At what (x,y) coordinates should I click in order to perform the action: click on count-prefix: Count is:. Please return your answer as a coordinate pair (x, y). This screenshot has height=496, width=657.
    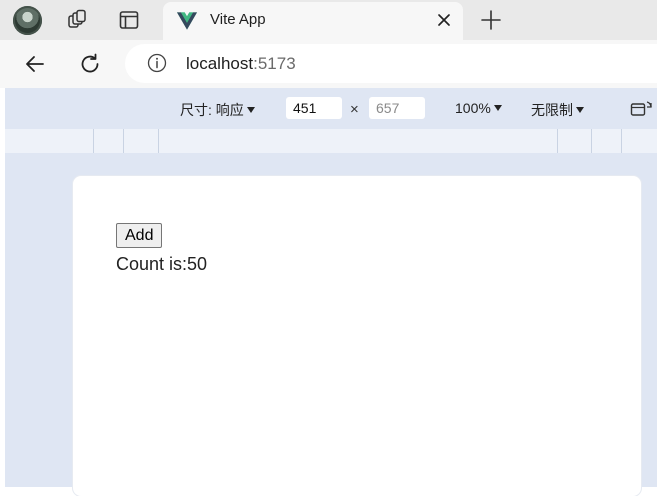
    Looking at the image, I should click on (152, 264).